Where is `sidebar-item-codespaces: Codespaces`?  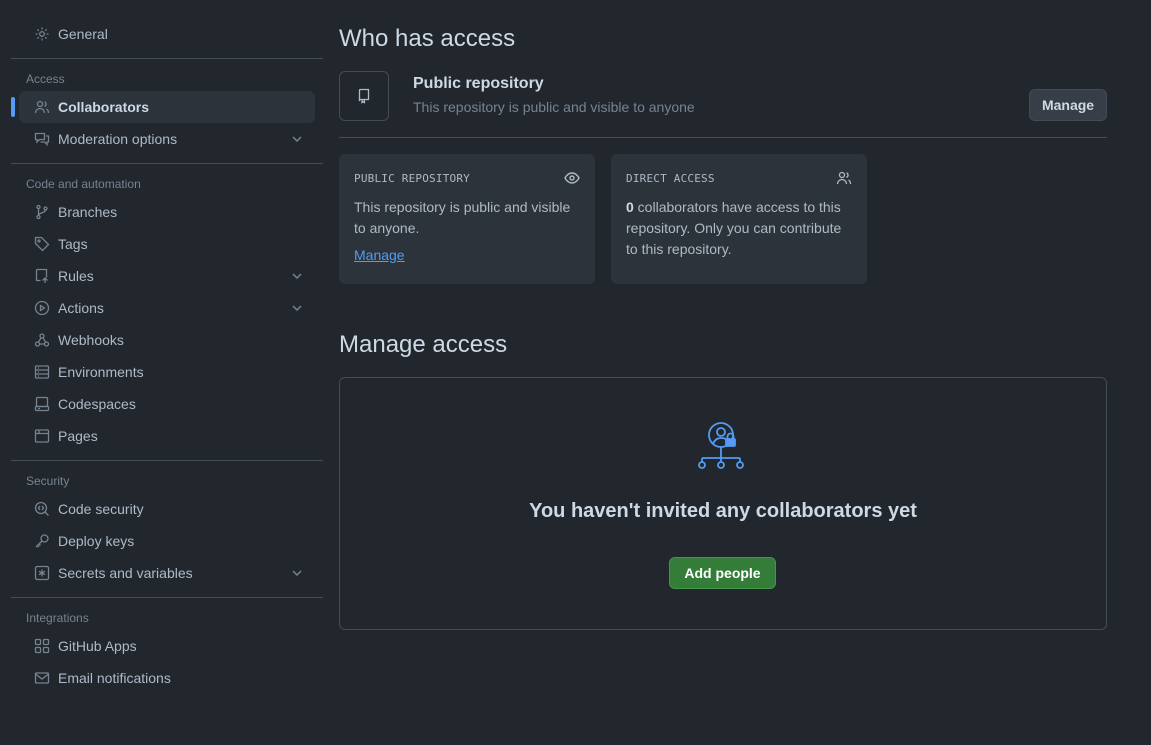 sidebar-item-codespaces: Codespaces is located at coordinates (167, 404).